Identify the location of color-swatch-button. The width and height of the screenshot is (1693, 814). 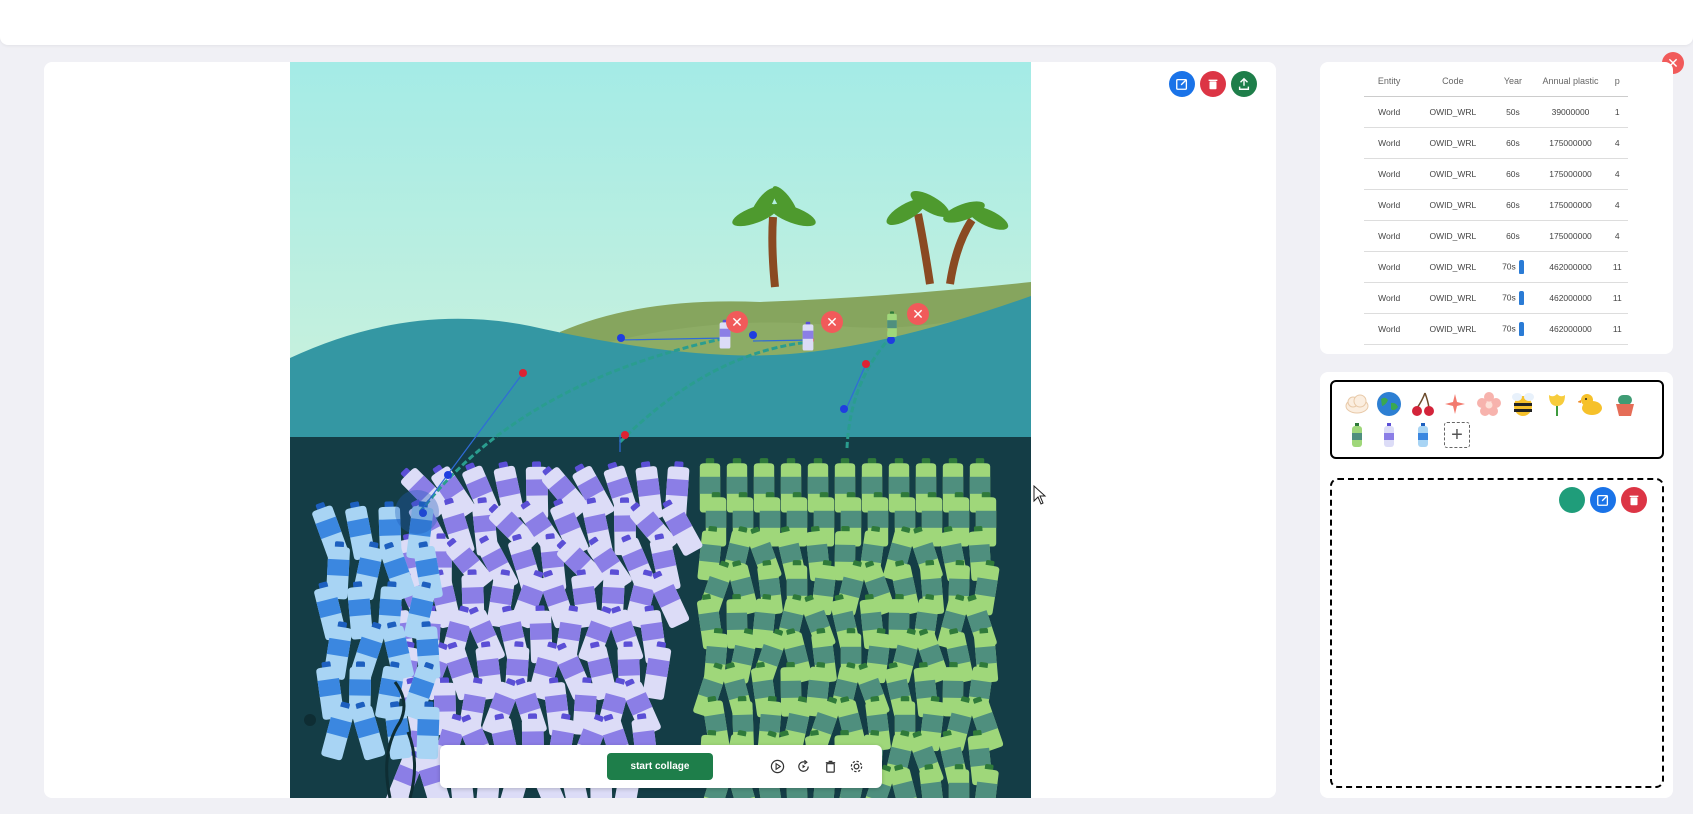
(1572, 500).